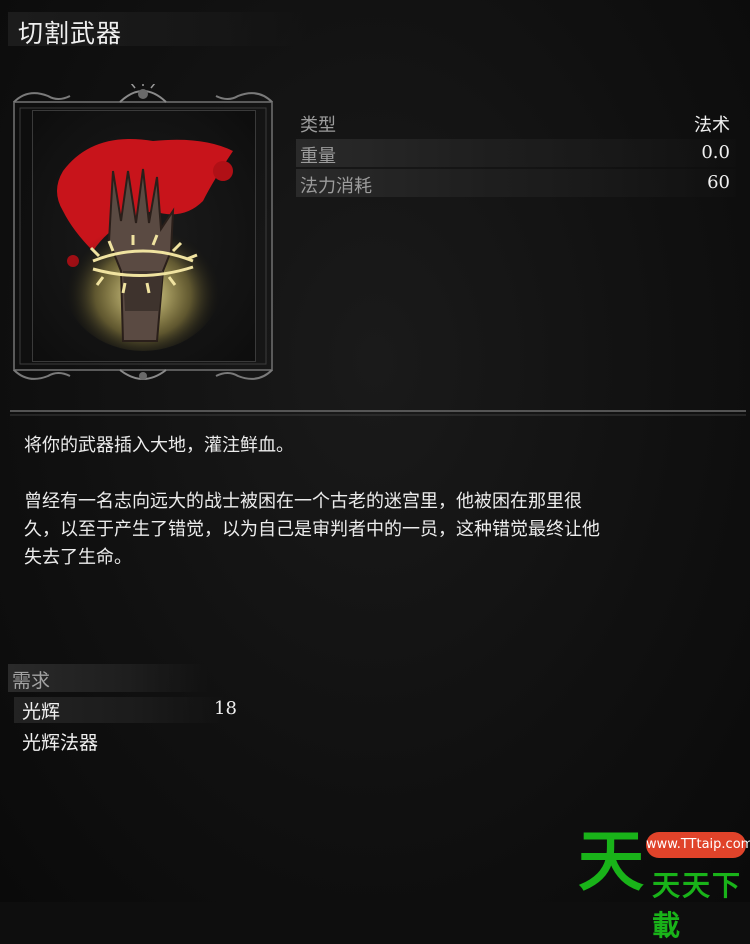 This screenshot has width=750, height=944. What do you see at coordinates (145, 245) in the screenshot?
I see `bloody-gauntlet-with-thorn-wrap-icon` at bounding box center [145, 245].